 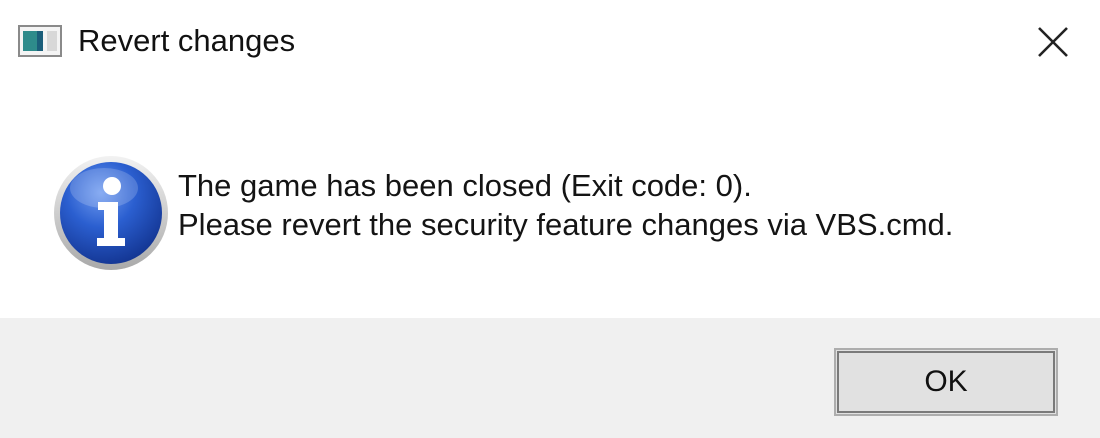 What do you see at coordinates (187, 40) in the screenshot?
I see `window-title: Revert changes` at bounding box center [187, 40].